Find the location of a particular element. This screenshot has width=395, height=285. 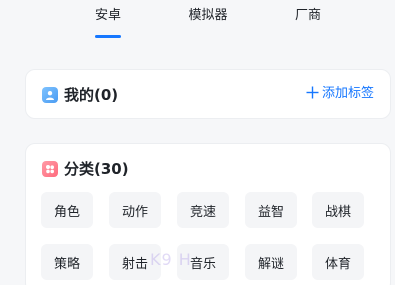

tab-android-label: 安卓 is located at coordinates (108, 15).